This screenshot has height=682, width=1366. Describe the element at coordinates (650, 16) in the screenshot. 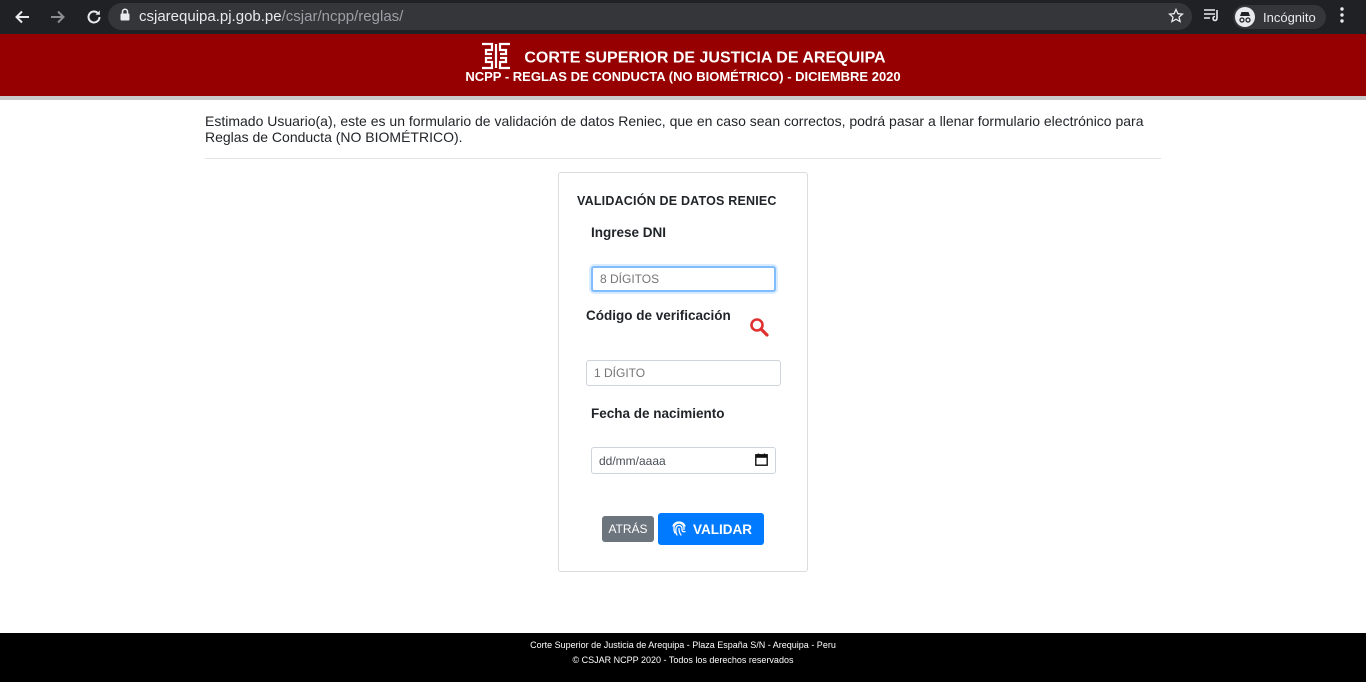

I see `address-bar: csjarequipa.pj.gob.pe/csjar/ncpp/reglas/` at that location.